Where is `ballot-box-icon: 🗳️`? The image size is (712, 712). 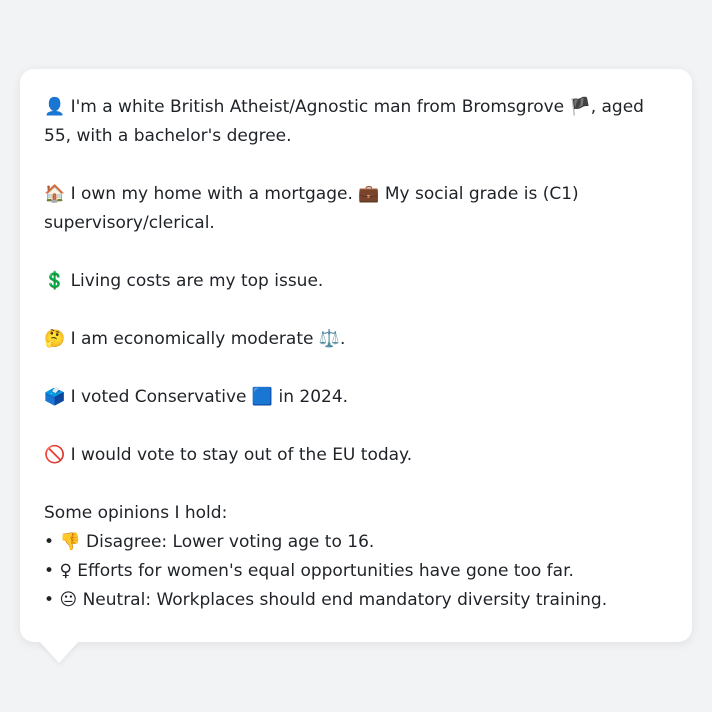
ballot-box-icon: 🗳️ is located at coordinates (55, 397).